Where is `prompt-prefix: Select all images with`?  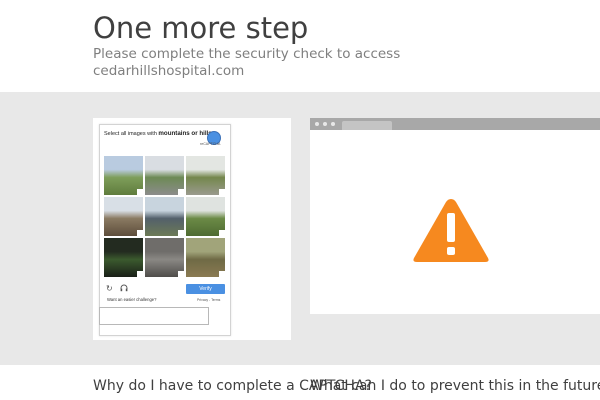
prompt-prefix: Select all images with is located at coordinates (131, 134).